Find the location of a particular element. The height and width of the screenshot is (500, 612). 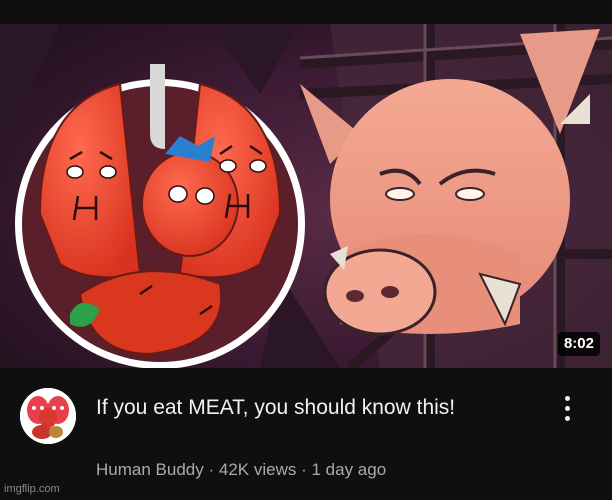

top-bar is located at coordinates (306, 12).